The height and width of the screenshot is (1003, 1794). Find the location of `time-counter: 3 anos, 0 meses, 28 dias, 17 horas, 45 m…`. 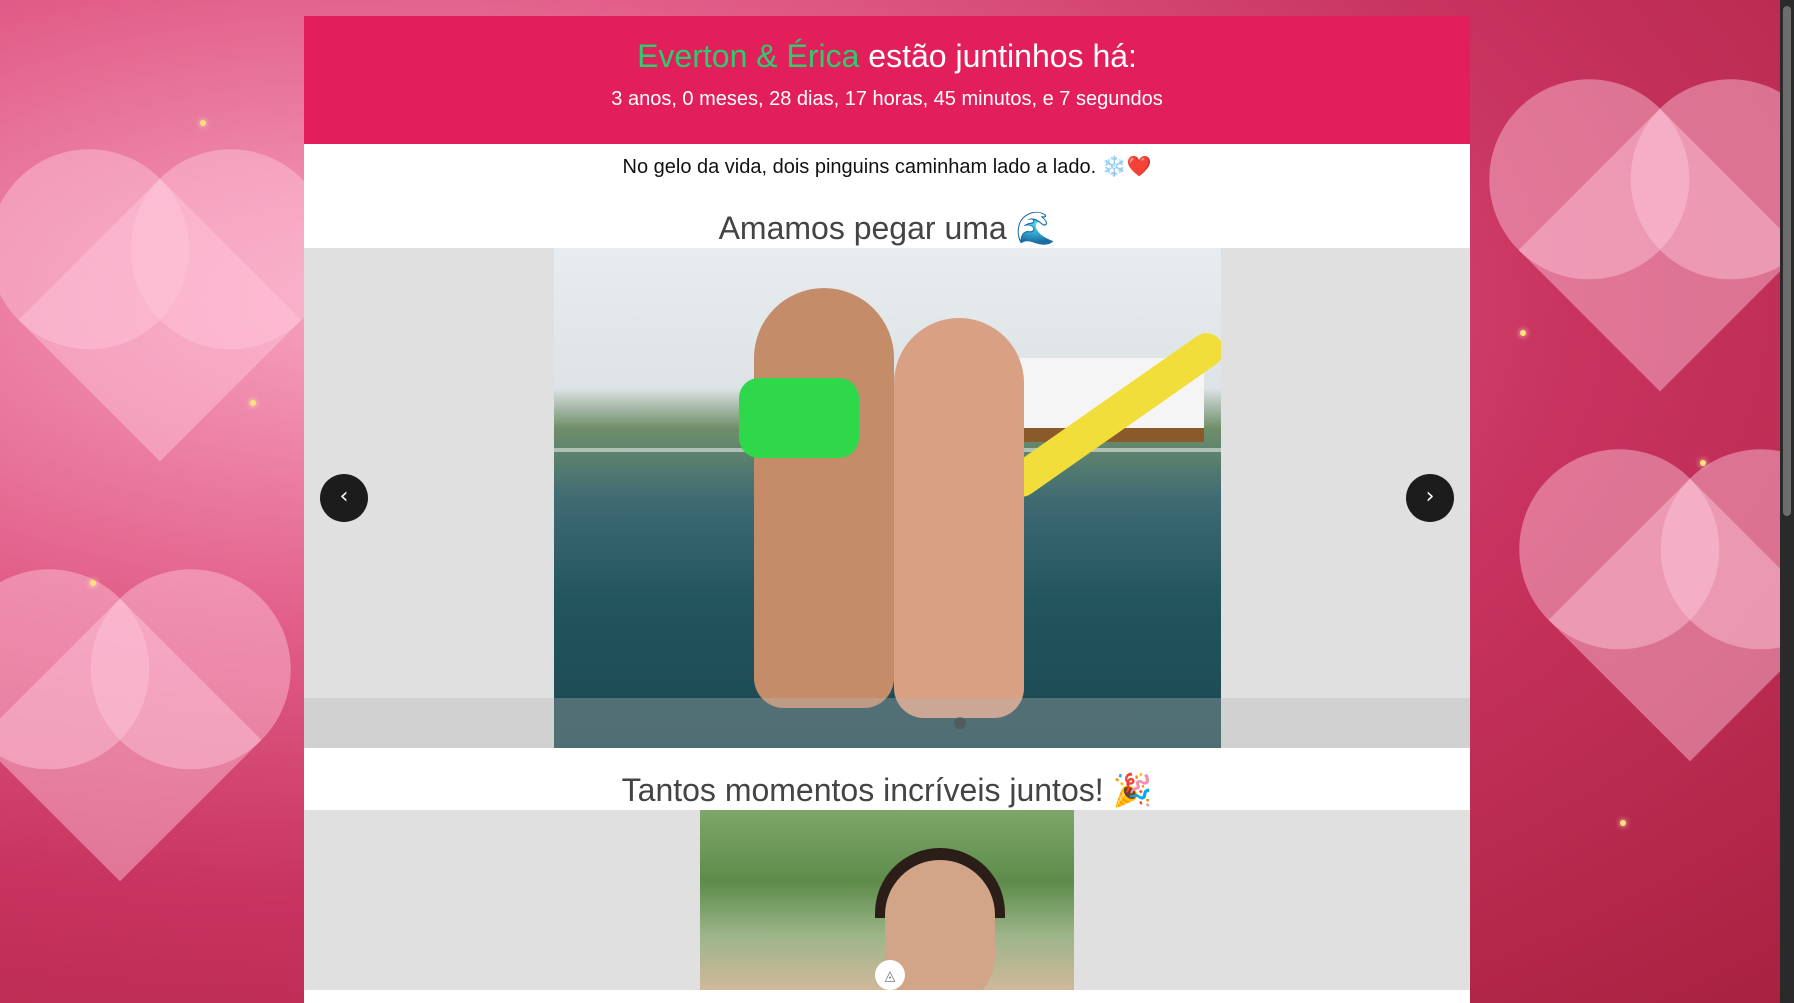

time-counter: 3 anos, 0 meses, 28 dias, 17 horas, 45 m… is located at coordinates (887, 99).